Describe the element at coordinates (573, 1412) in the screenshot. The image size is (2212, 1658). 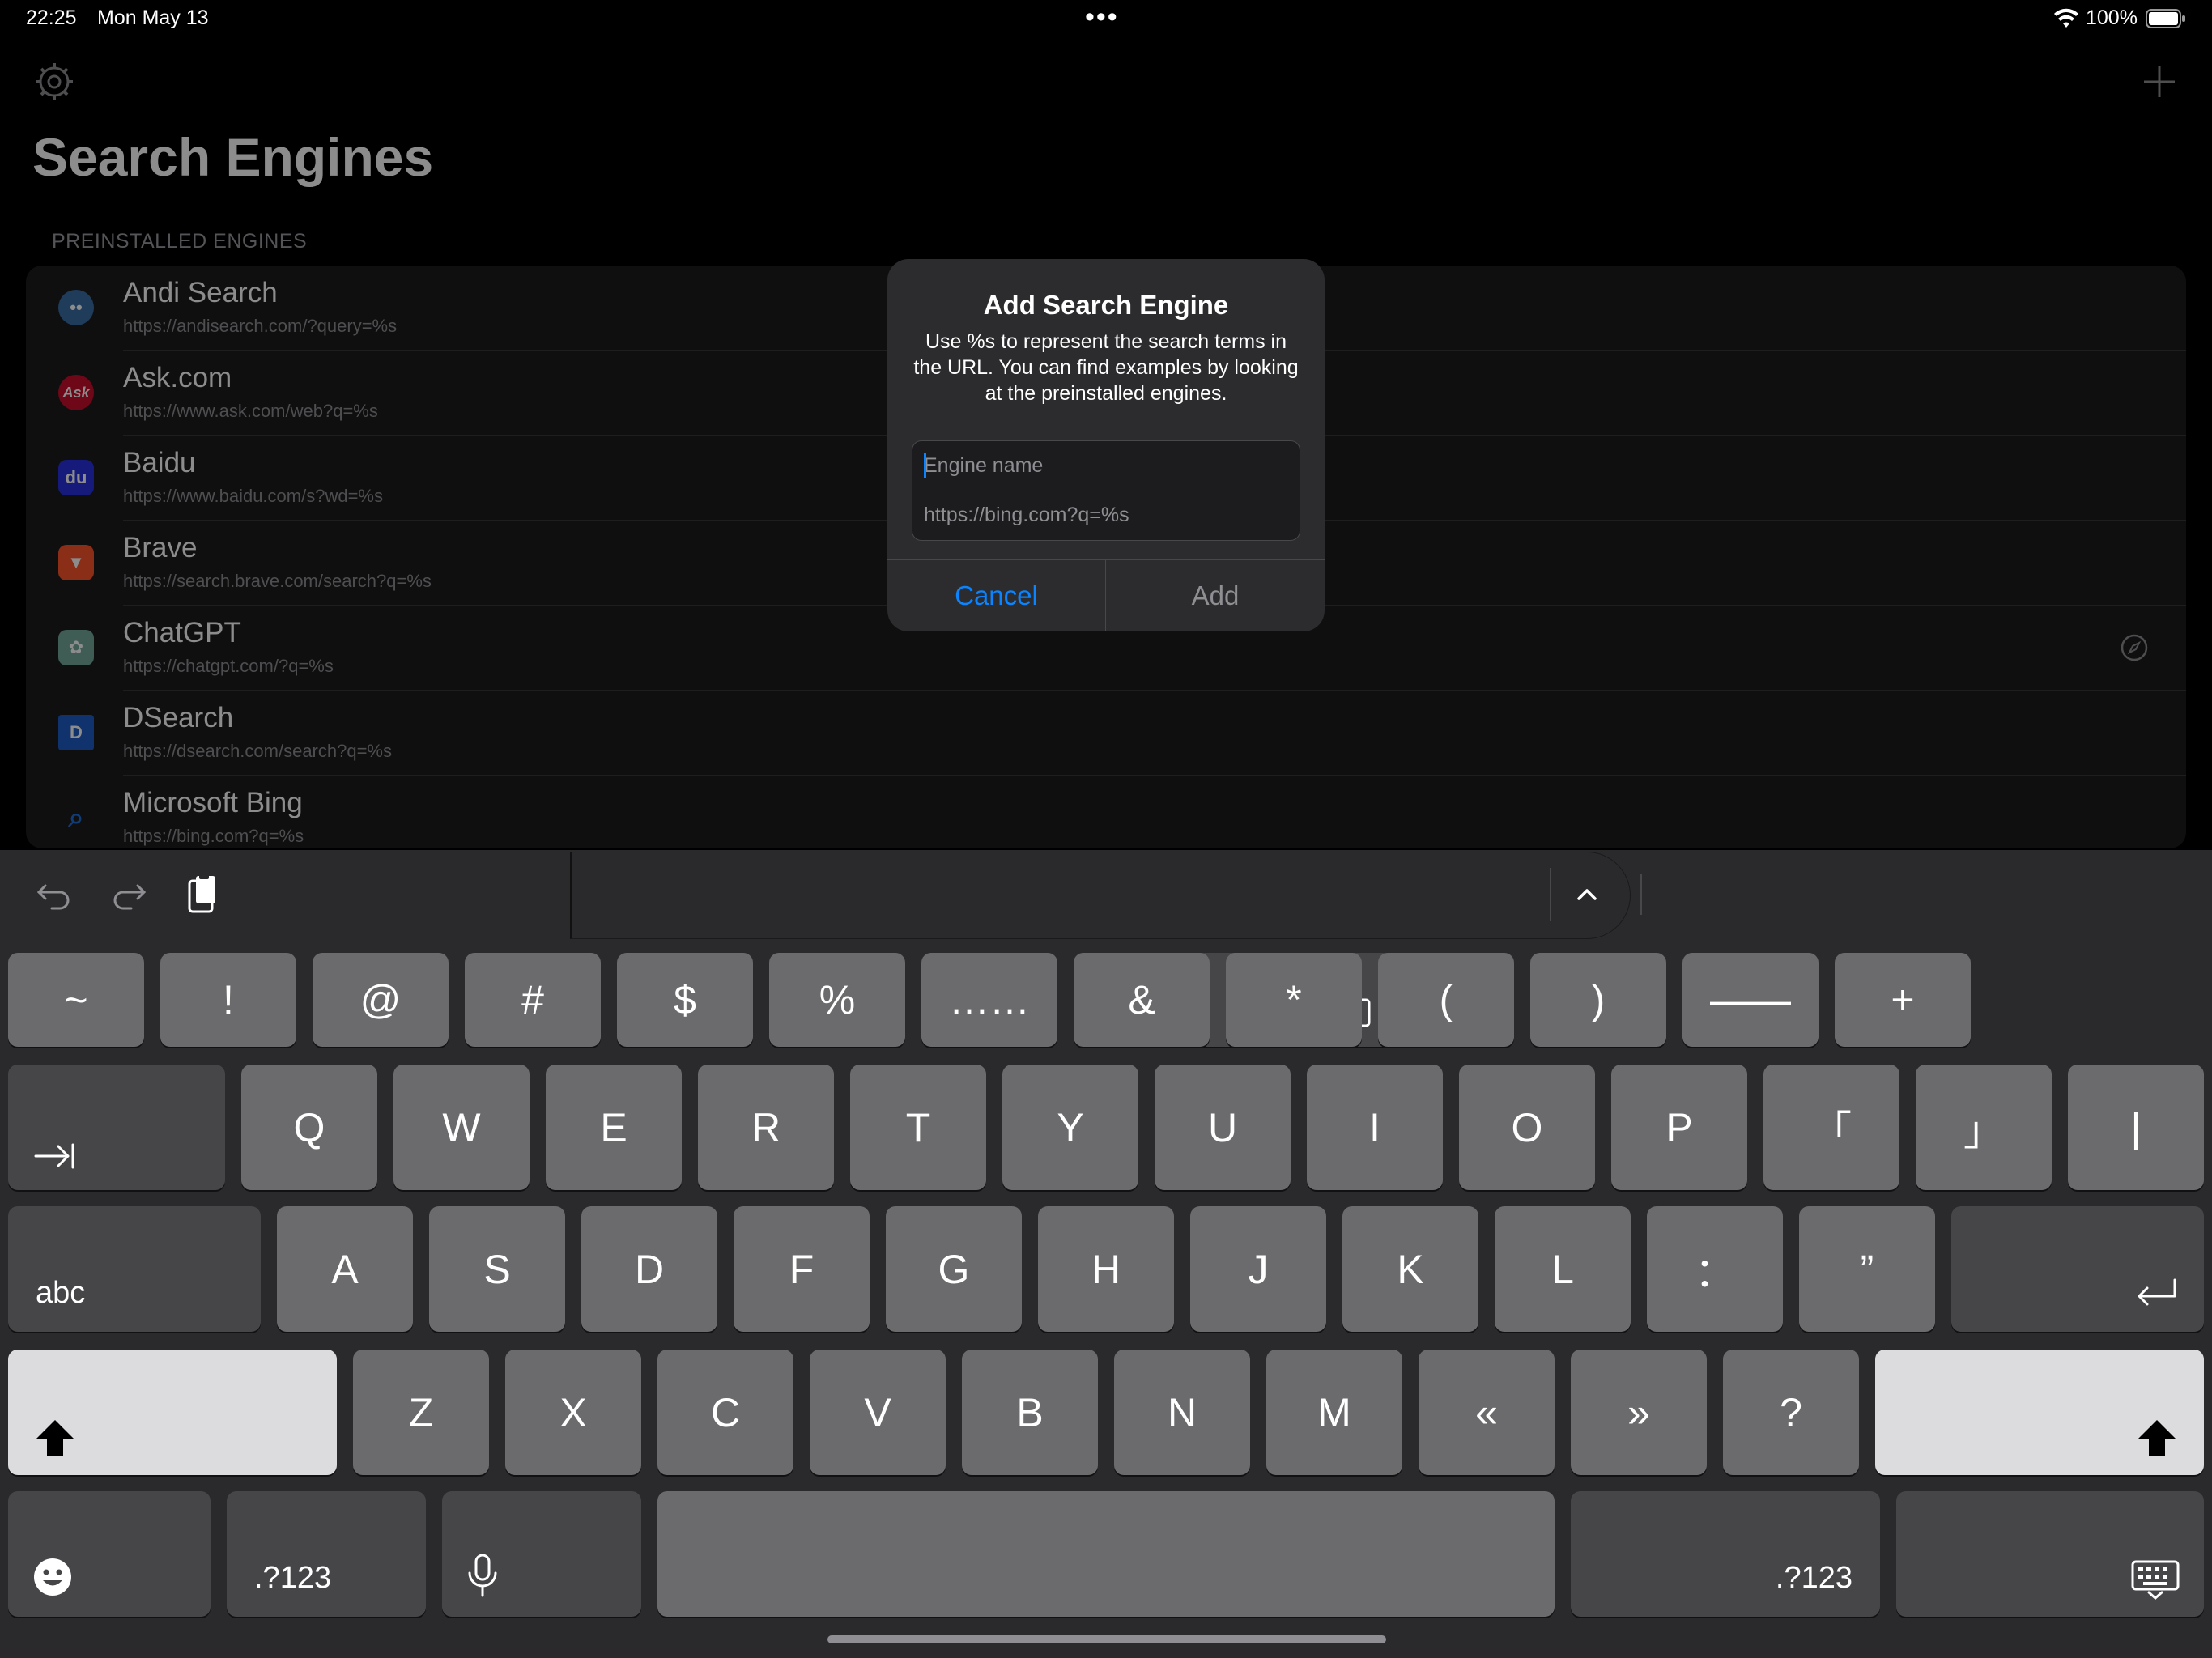
I see `letter-key: X` at that location.